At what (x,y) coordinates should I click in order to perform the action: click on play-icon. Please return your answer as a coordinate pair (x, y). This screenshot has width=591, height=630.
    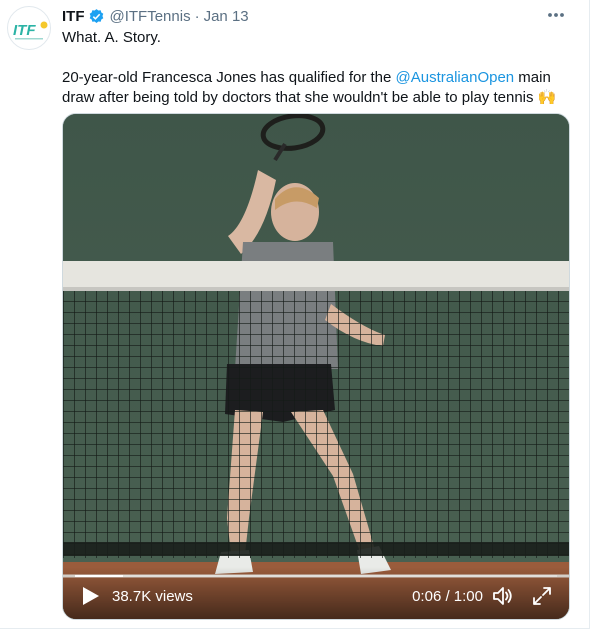
    Looking at the image, I should click on (90, 596).